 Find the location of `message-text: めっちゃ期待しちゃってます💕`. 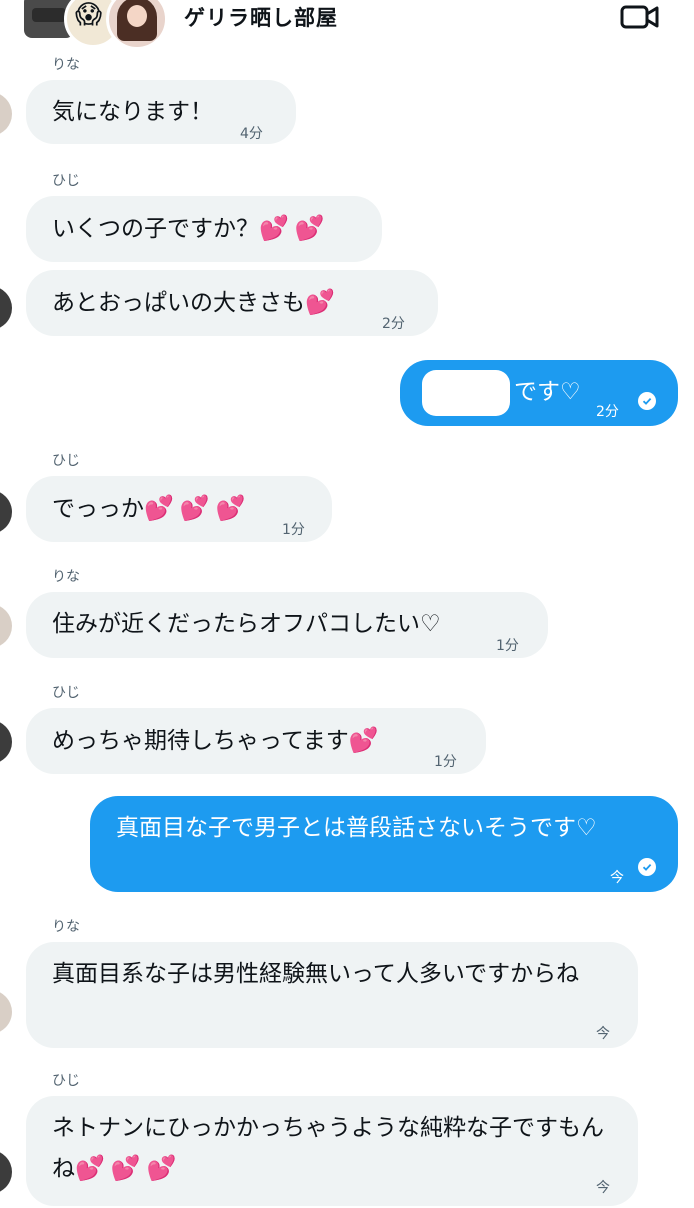

message-text: めっちゃ期待しちゃってます💕 is located at coordinates (218, 740).